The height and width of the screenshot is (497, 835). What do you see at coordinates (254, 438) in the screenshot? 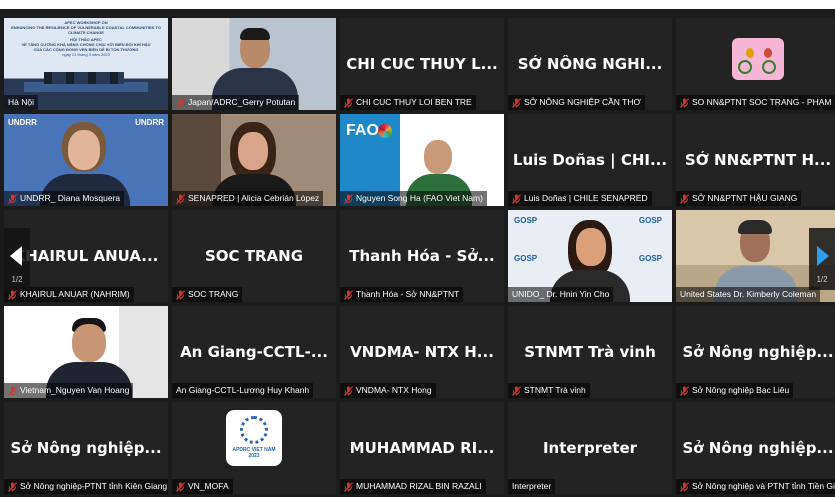
I see `apdrc-logo-icon: APDRC VIET NAM 2023` at bounding box center [254, 438].